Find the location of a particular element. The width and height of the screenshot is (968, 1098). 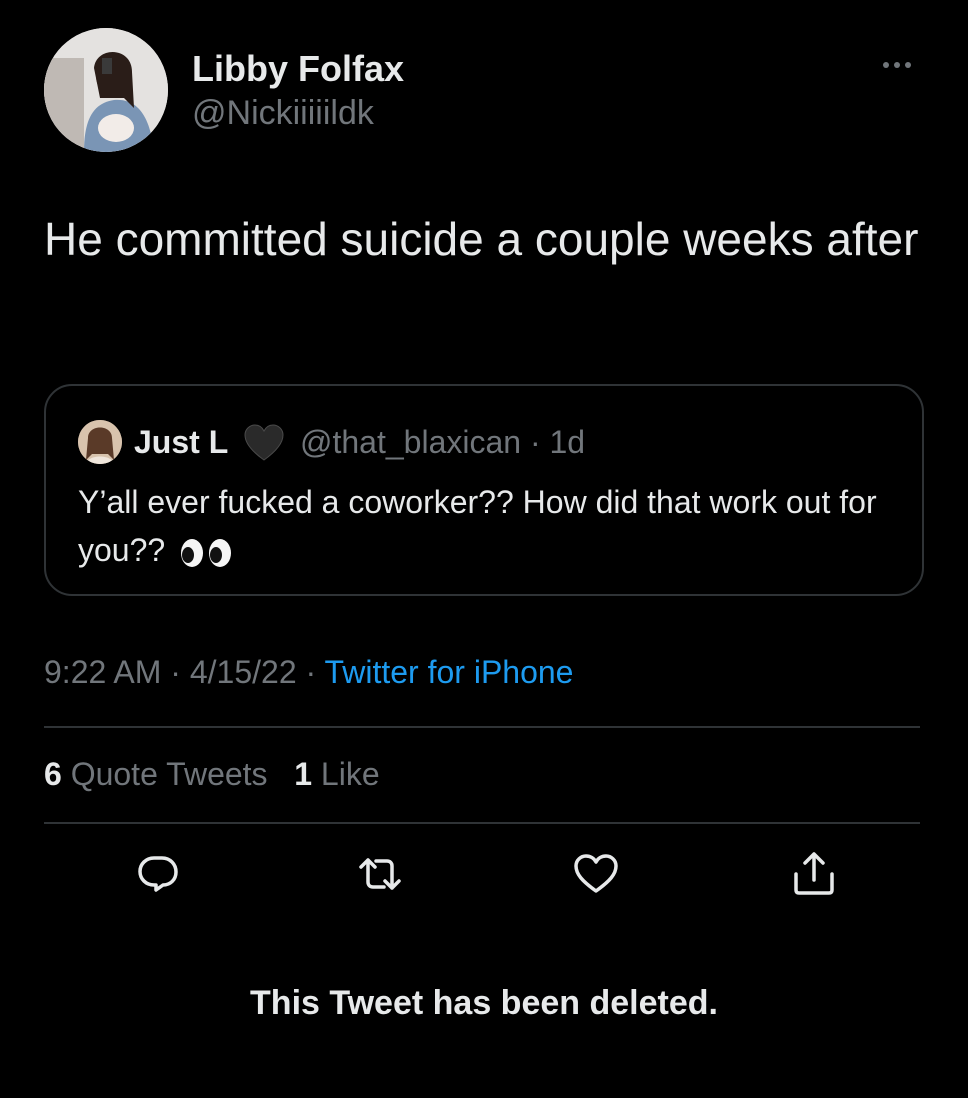

eyes-emoji-icon is located at coordinates (206, 552).